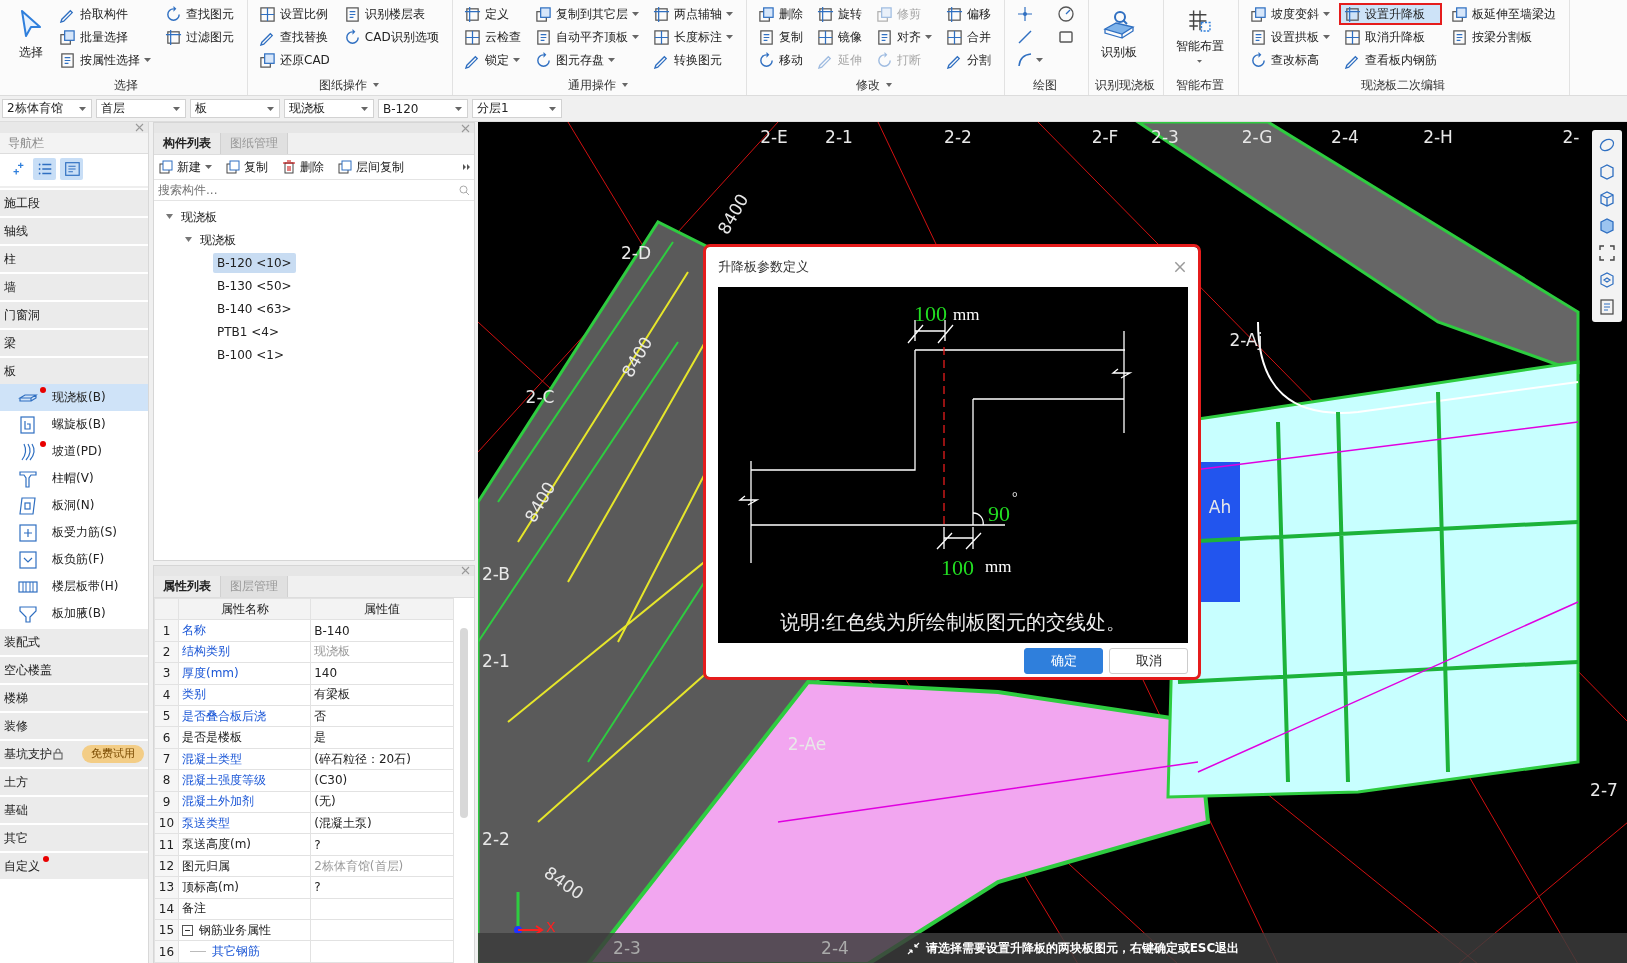  Describe the element at coordinates (780, 37) in the screenshot. I see `tool-button: 复制` at that location.